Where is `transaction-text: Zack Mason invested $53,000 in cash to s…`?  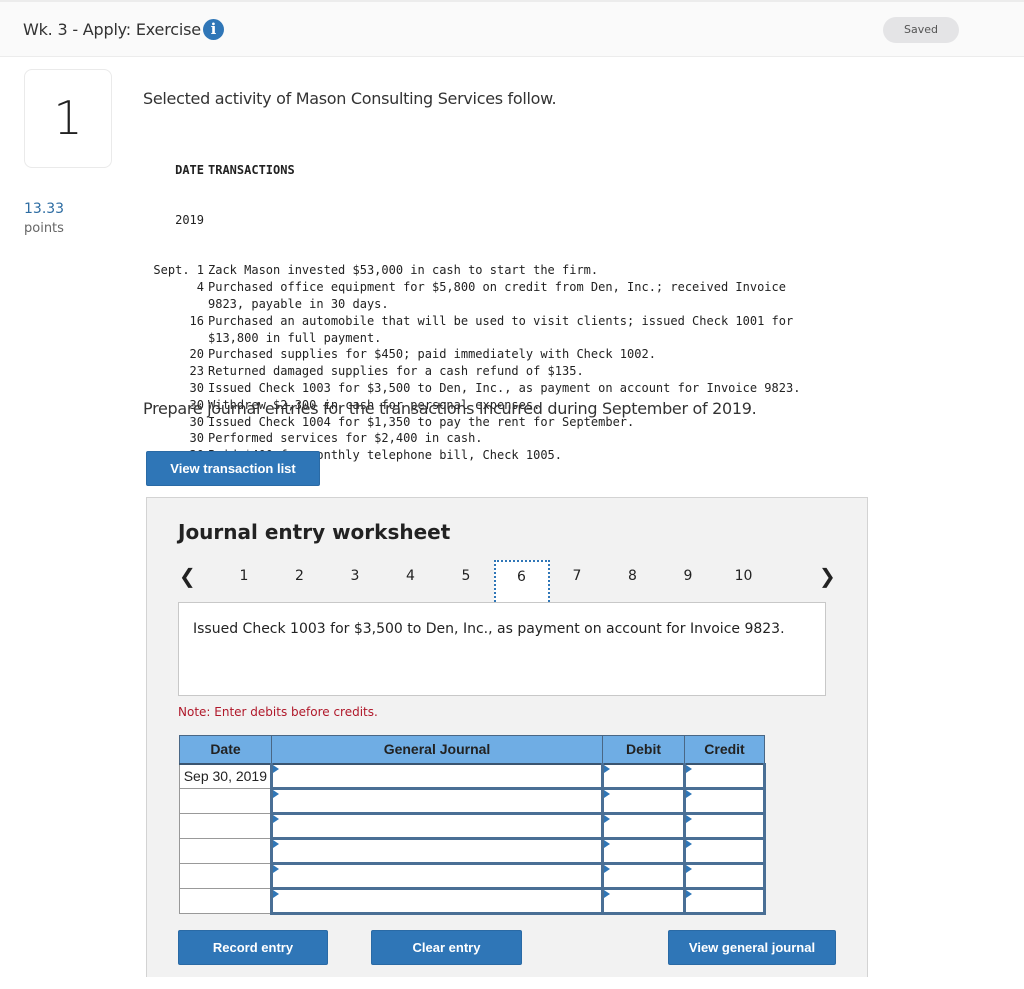
transaction-text: Zack Mason invested $53,000 in cash to s… is located at coordinates (403, 270).